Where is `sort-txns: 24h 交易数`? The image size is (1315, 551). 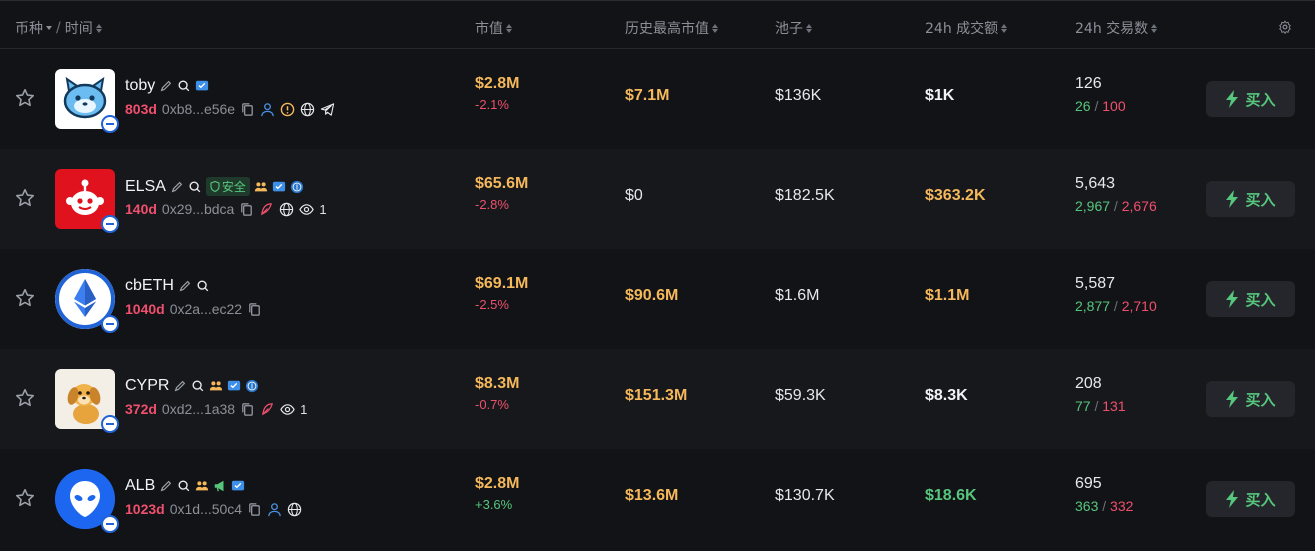 sort-txns: 24h 交易数 is located at coordinates (1116, 28).